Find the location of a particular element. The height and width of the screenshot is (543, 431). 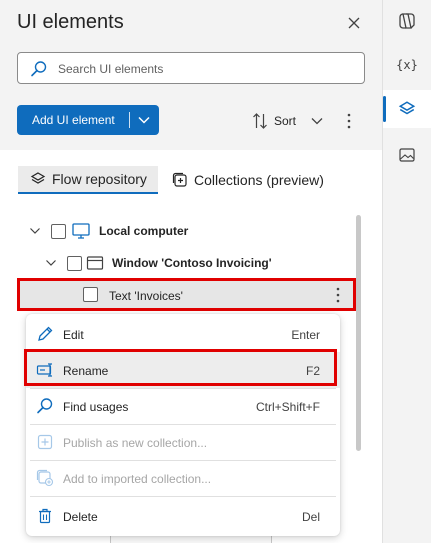

tree-item-label: Window 'Contoso Invoicing' is located at coordinates (192, 263).